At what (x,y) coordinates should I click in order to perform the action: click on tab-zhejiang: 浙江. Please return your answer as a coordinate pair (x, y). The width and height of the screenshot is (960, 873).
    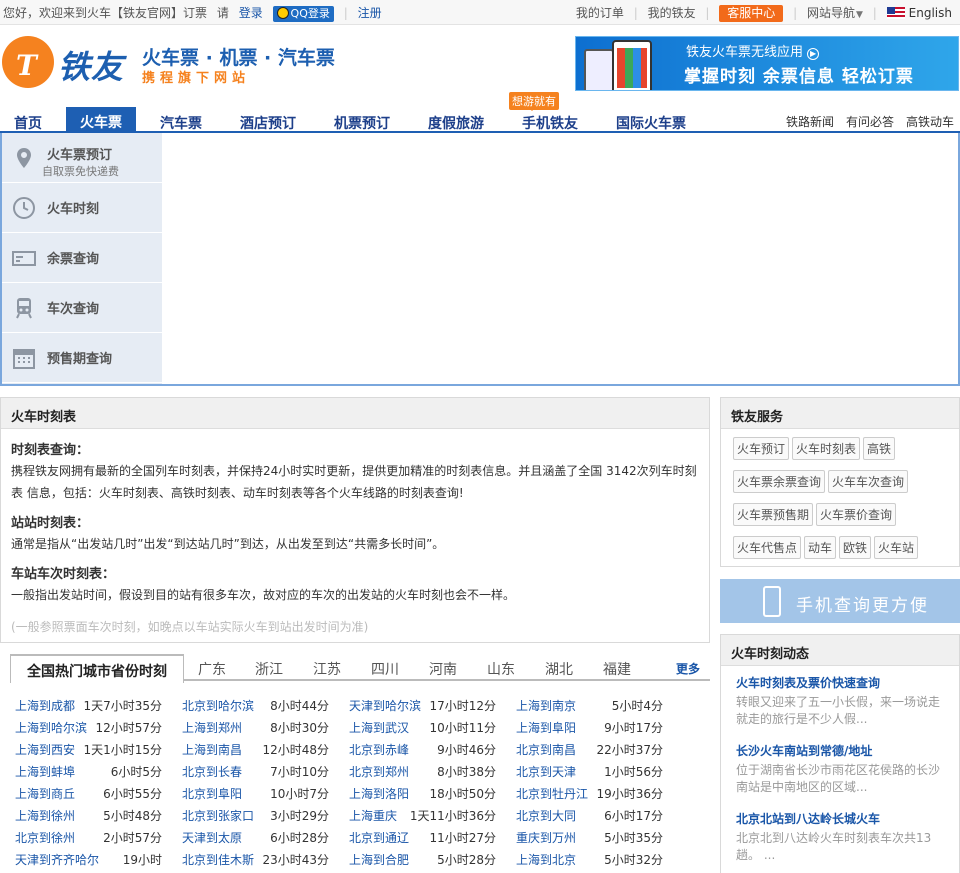
    Looking at the image, I should click on (269, 669).